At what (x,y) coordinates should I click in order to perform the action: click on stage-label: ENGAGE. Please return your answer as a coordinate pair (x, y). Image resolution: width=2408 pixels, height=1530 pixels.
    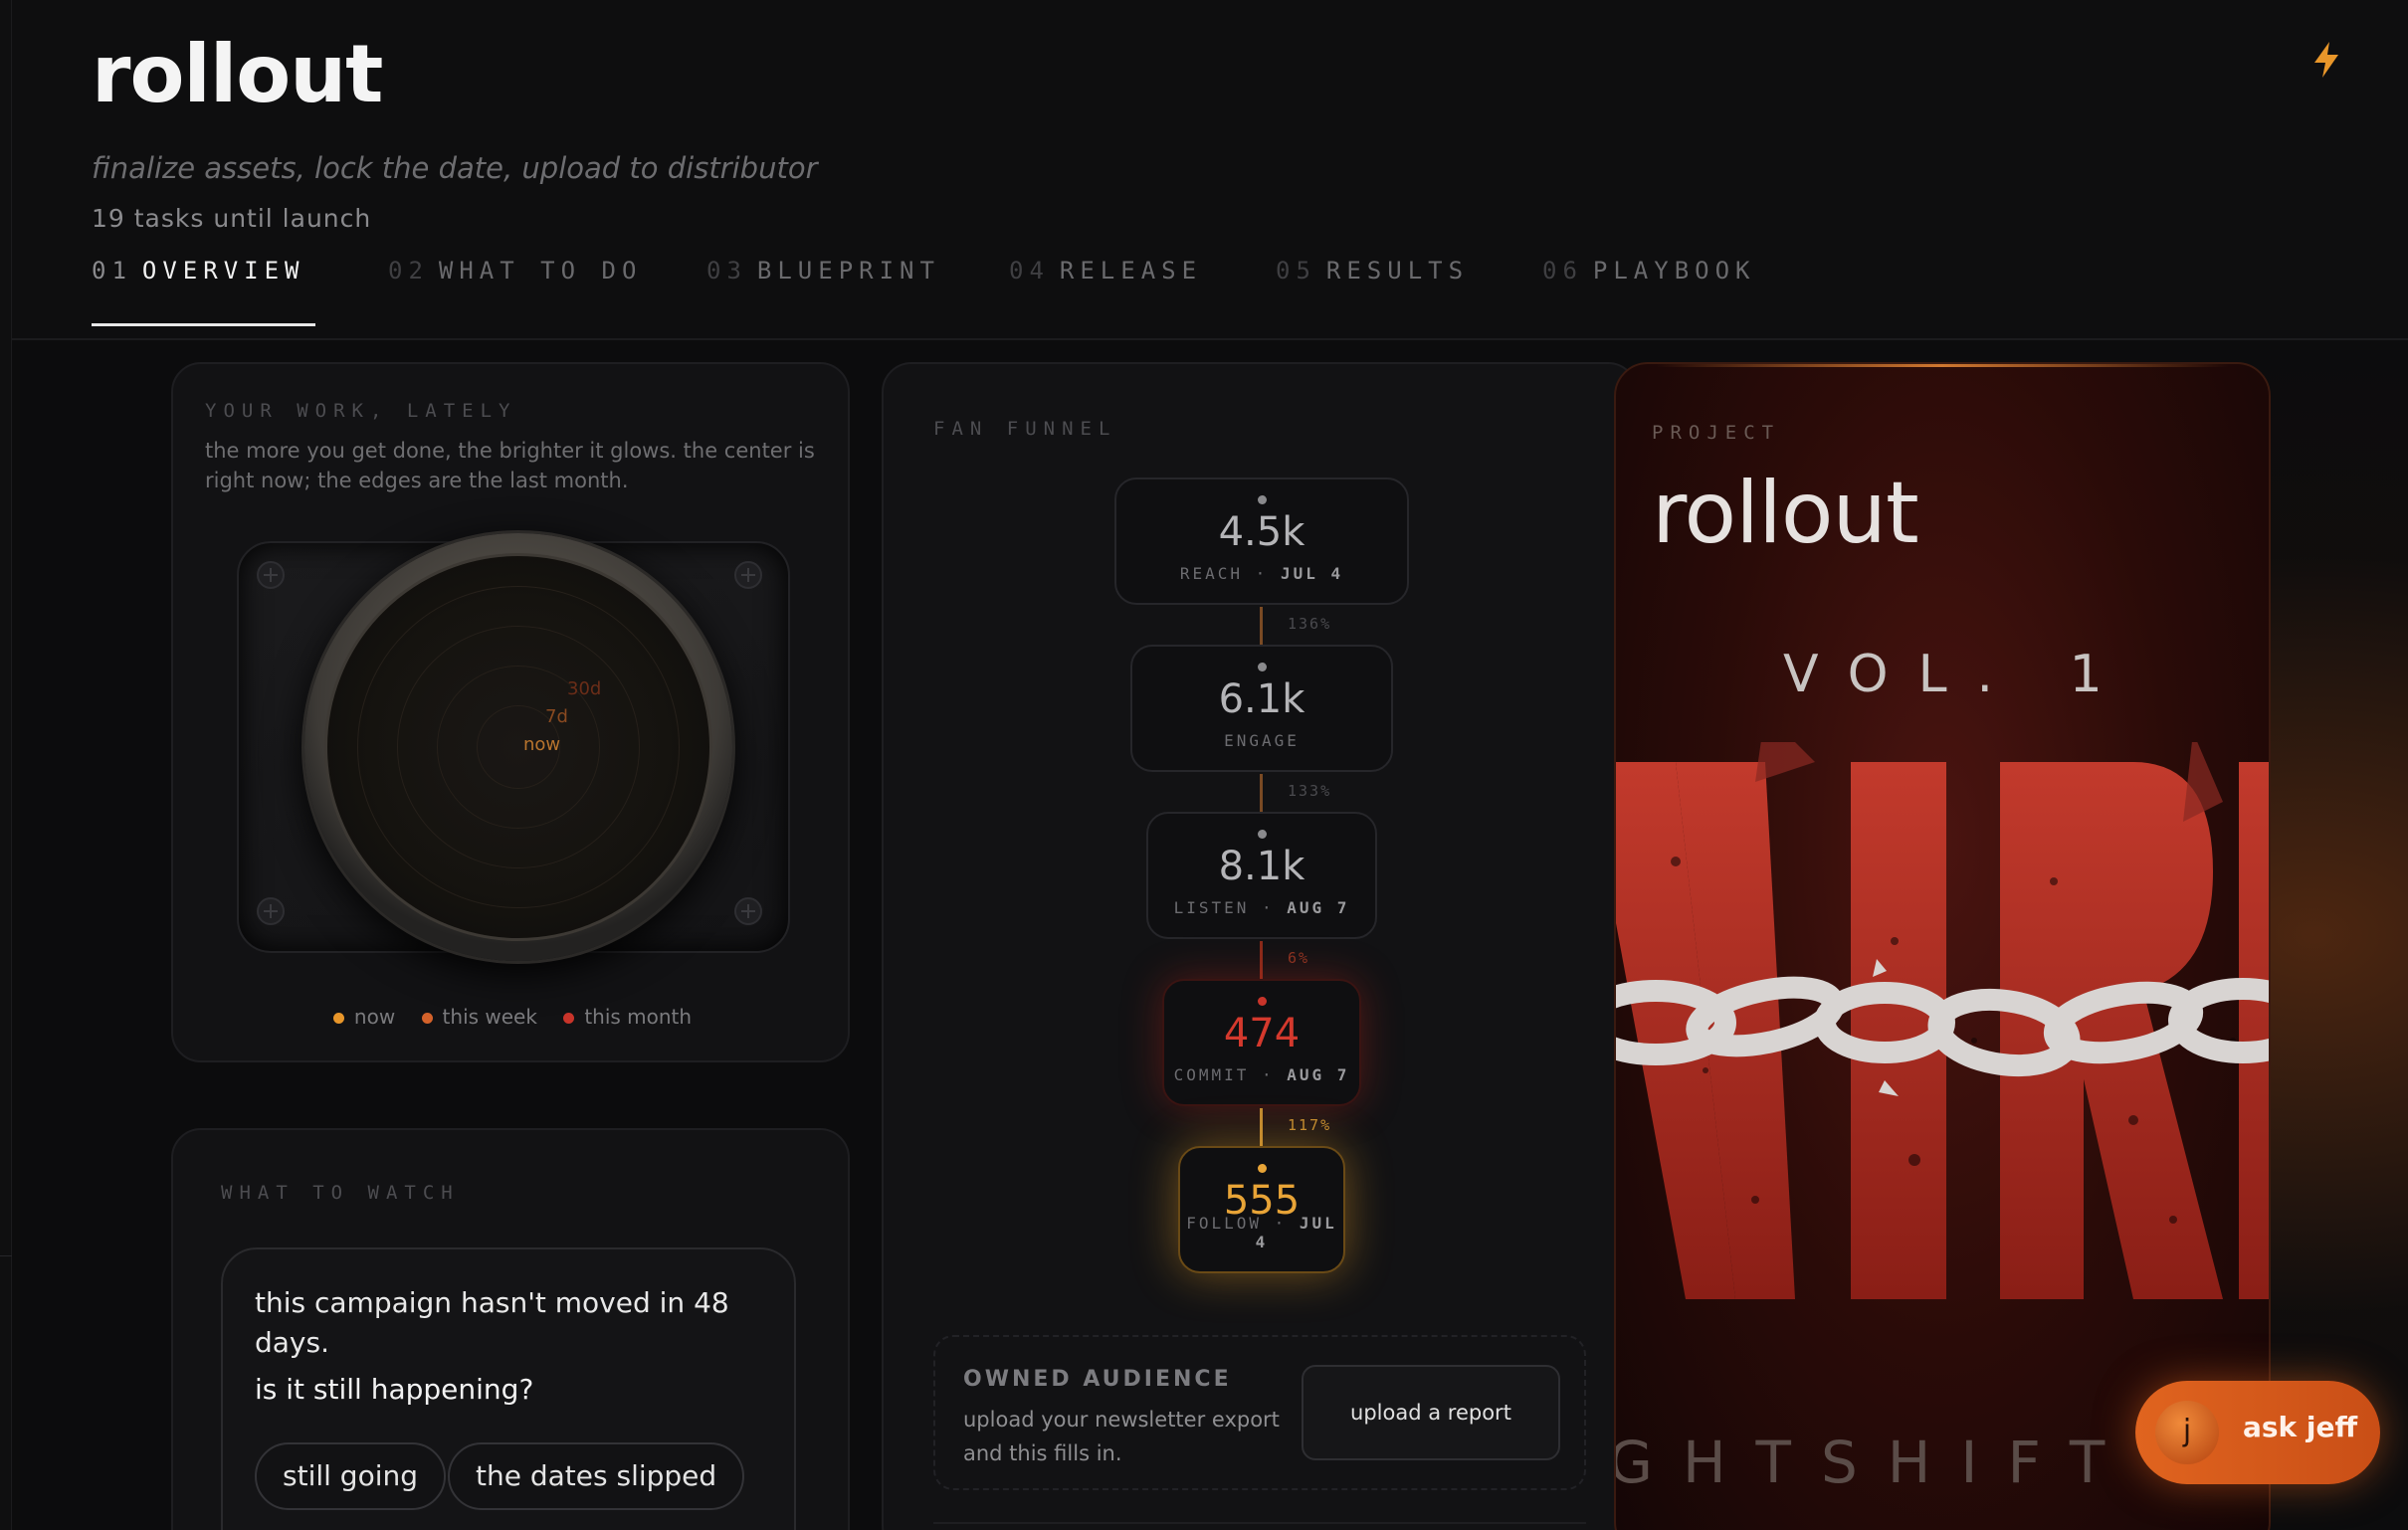
    Looking at the image, I should click on (1262, 740).